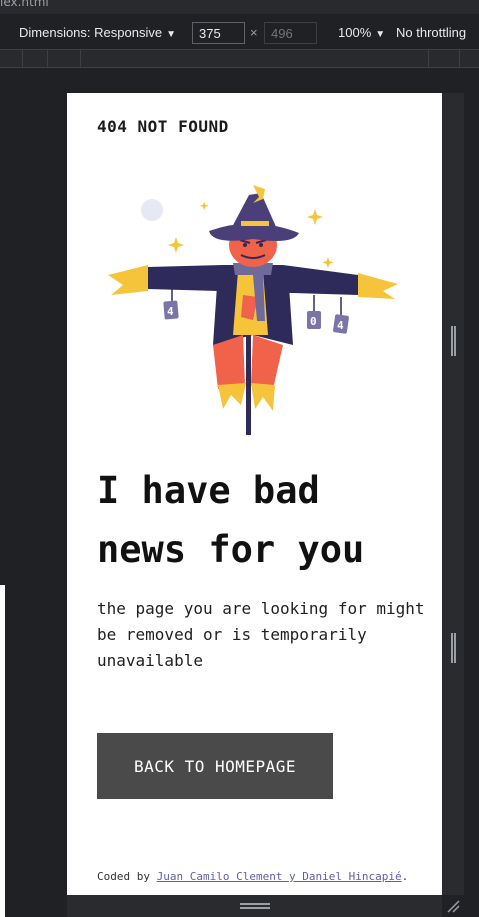  What do you see at coordinates (239, 59) in the screenshot?
I see `media-query-ruler` at bounding box center [239, 59].